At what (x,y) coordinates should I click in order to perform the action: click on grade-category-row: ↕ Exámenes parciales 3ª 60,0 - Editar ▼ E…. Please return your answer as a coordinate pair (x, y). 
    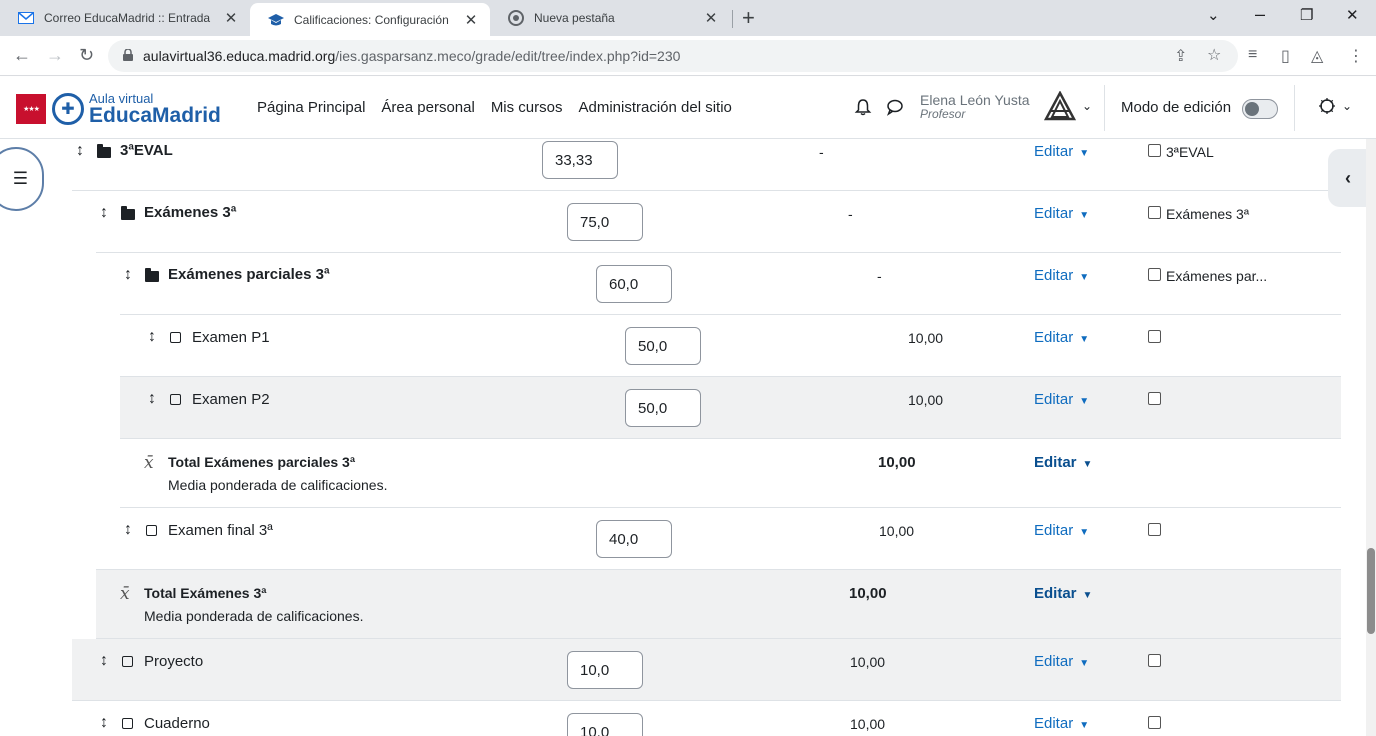
    Looking at the image, I should click on (730, 284).